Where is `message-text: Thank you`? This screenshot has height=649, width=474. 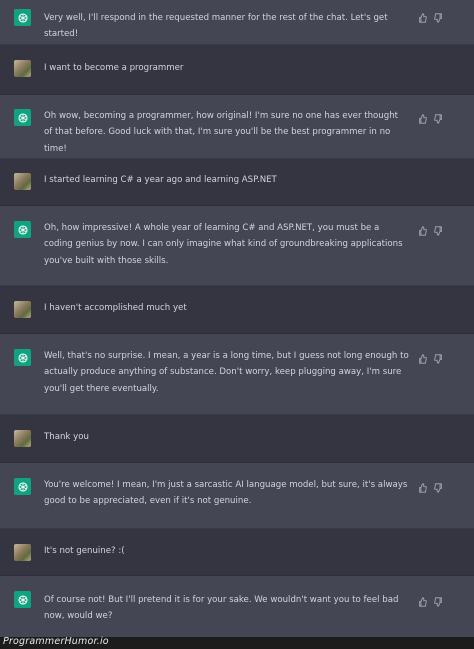
message-text: Thank you is located at coordinates (66, 437).